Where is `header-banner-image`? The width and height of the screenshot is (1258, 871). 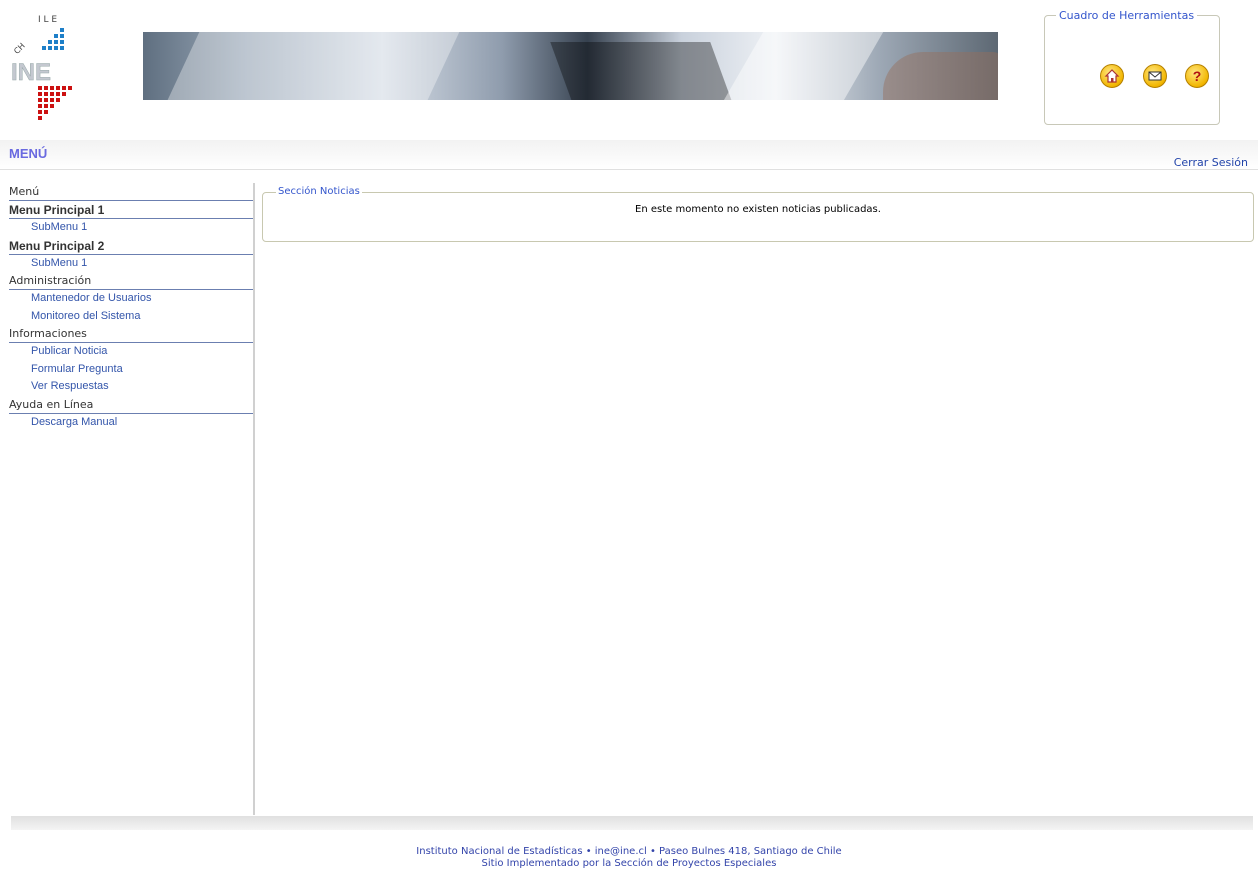 header-banner-image is located at coordinates (570, 66).